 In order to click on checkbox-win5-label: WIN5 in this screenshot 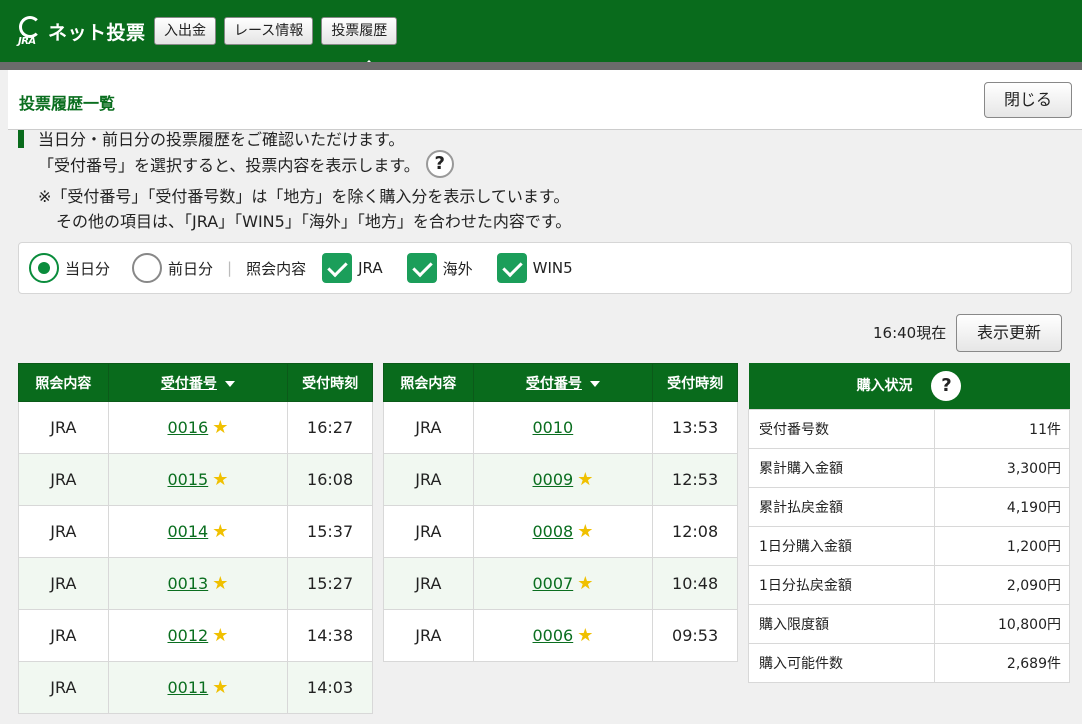, I will do `click(552, 268)`.